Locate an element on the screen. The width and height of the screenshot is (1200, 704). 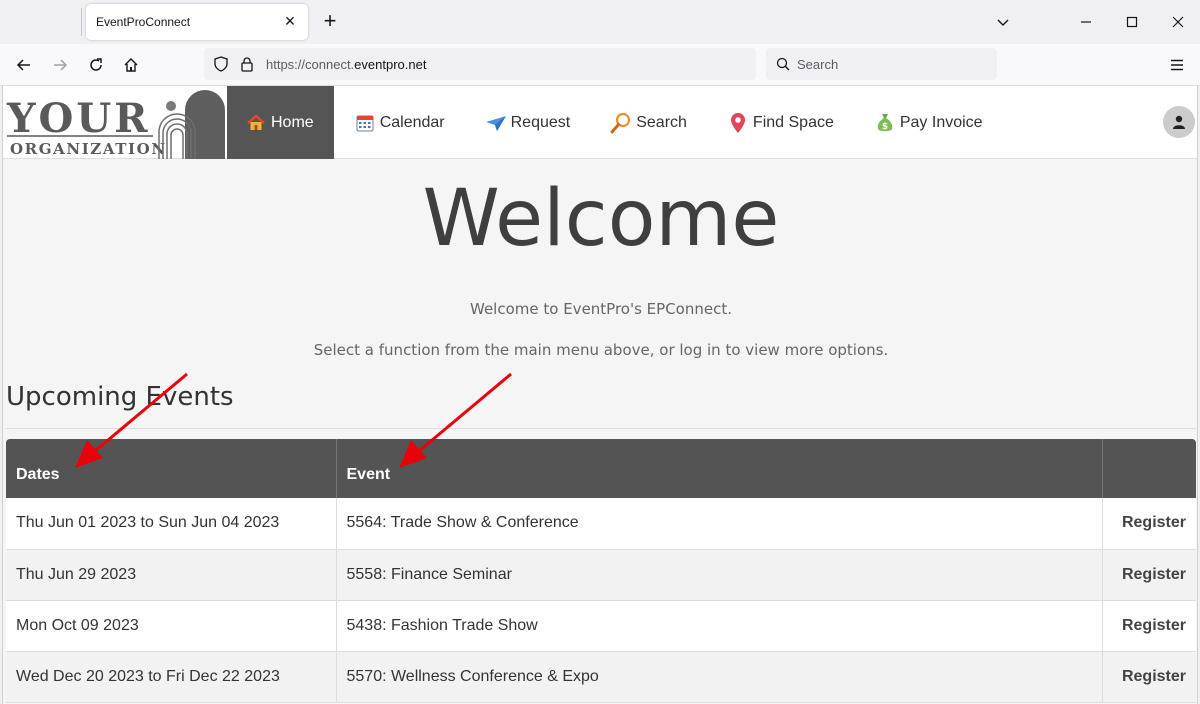
table-header-row: Dates Event is located at coordinates (601, 468).